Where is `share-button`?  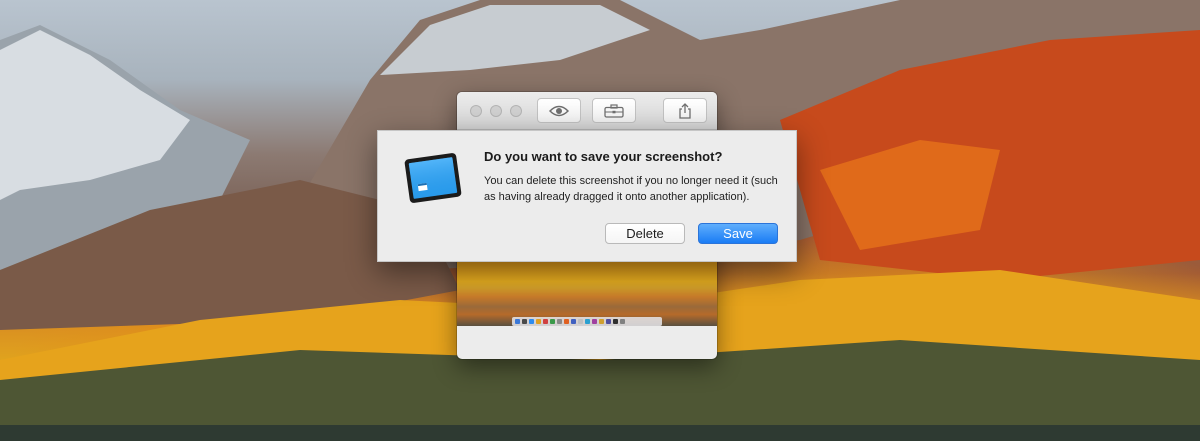 share-button is located at coordinates (685, 110).